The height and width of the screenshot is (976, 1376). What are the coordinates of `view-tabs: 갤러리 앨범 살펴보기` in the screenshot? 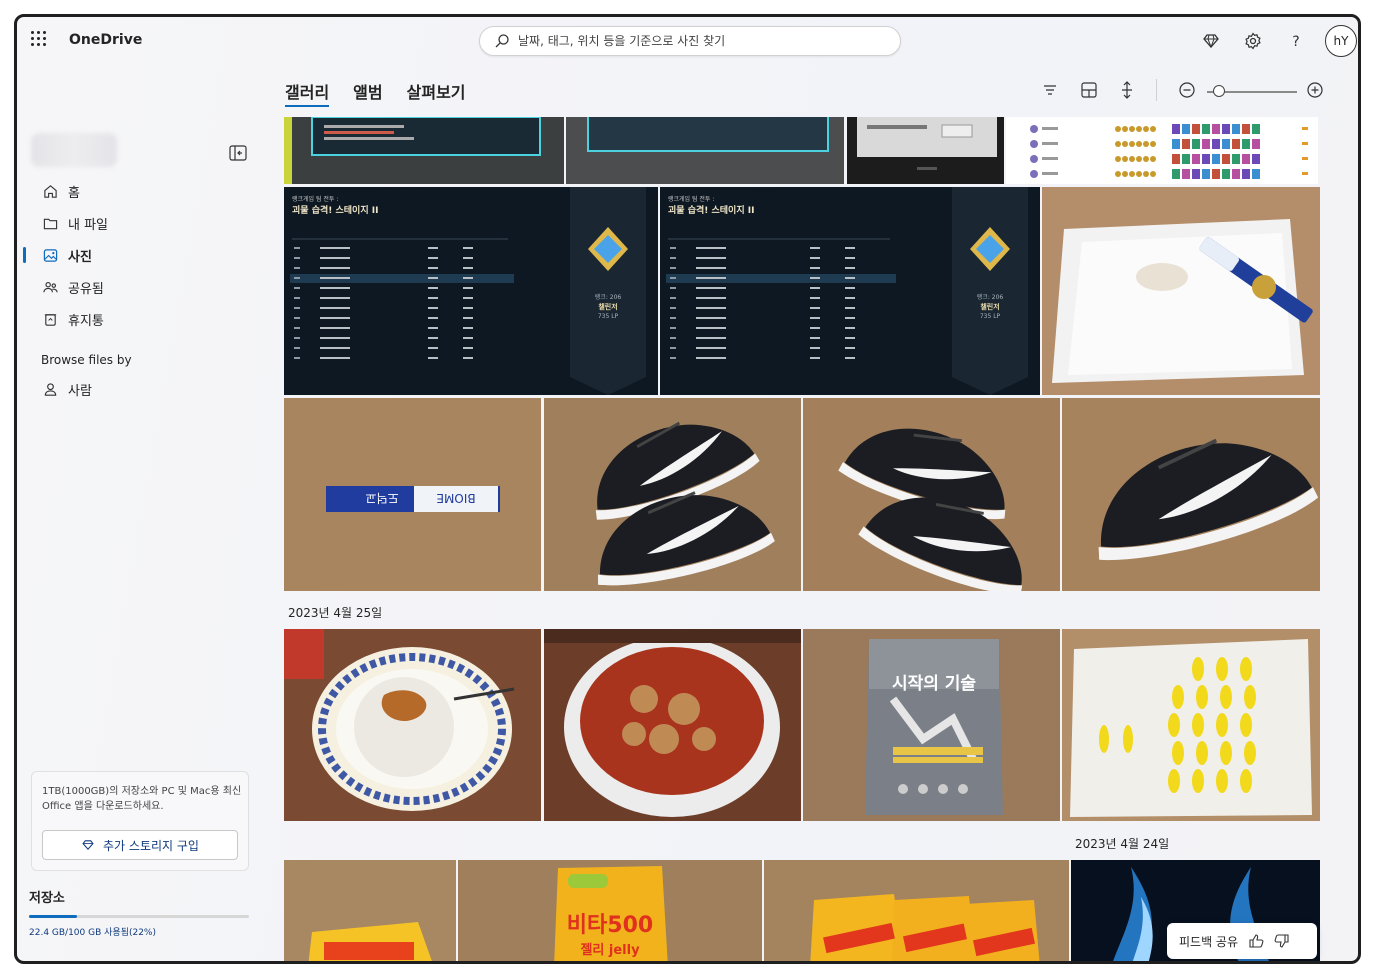 It's located at (375, 94).